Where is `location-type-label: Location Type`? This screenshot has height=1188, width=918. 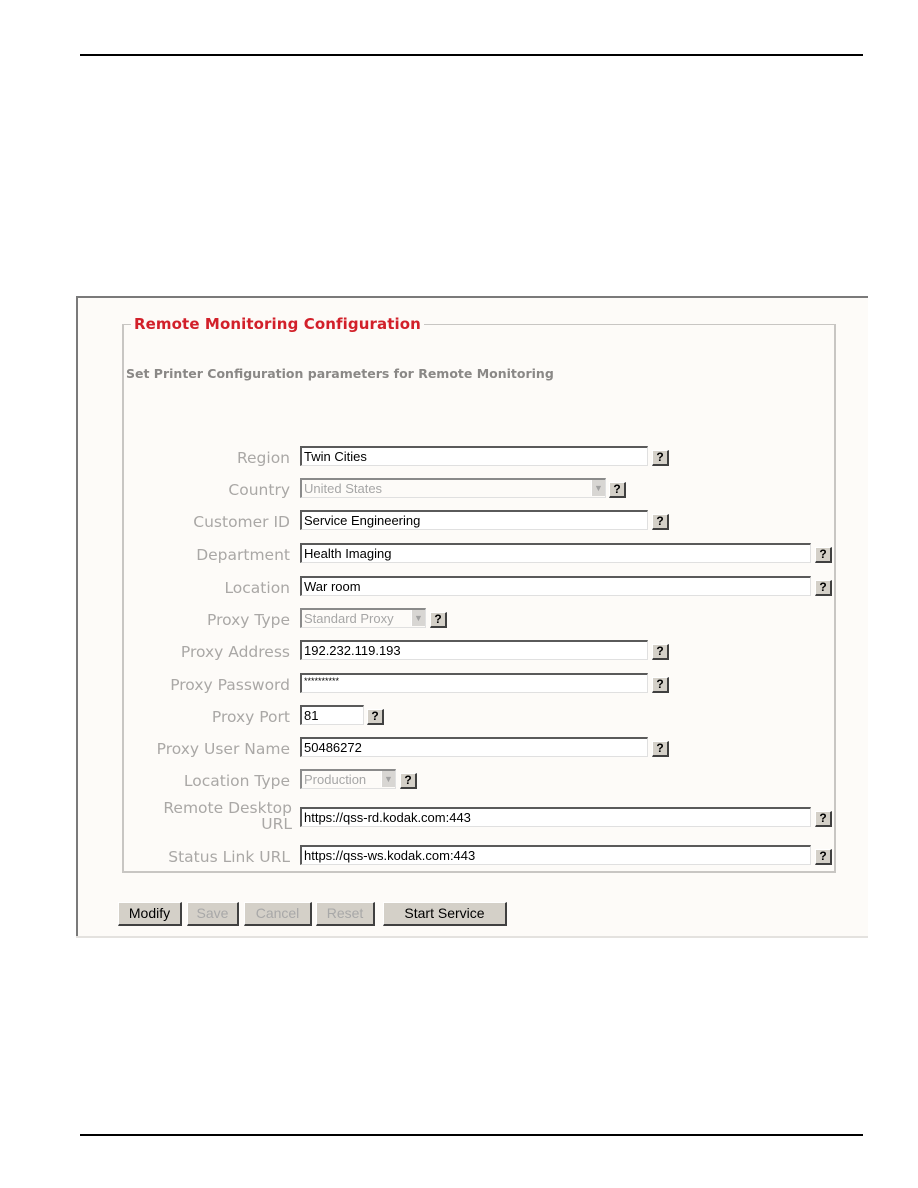 location-type-label: Location Type is located at coordinates (236, 781).